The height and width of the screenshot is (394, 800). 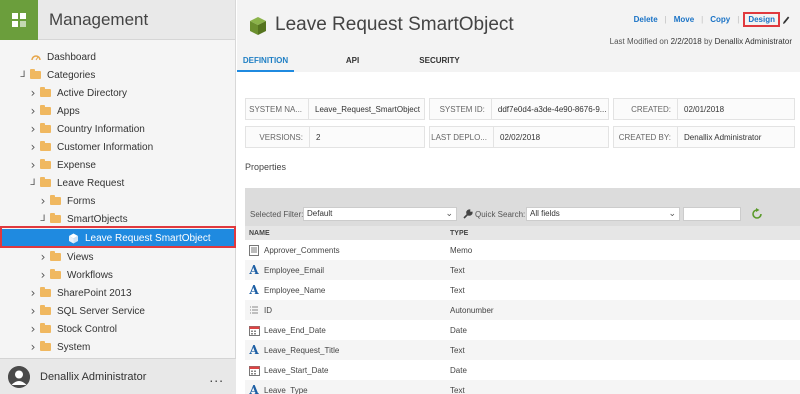 I want to click on sidebar-item: › Workflows, so click(x=118, y=275).